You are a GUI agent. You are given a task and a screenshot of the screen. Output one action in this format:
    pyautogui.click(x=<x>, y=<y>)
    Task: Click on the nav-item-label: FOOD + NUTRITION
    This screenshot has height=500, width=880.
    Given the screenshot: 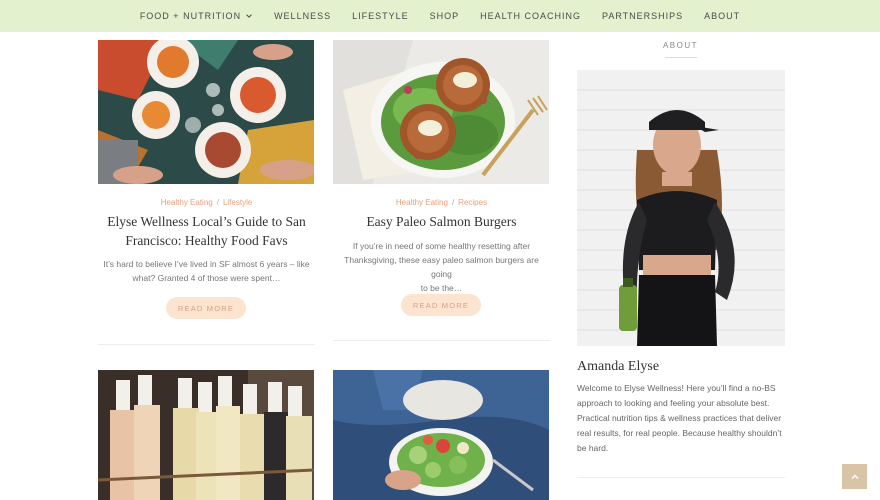 What is the action you would take?
    pyautogui.click(x=190, y=16)
    